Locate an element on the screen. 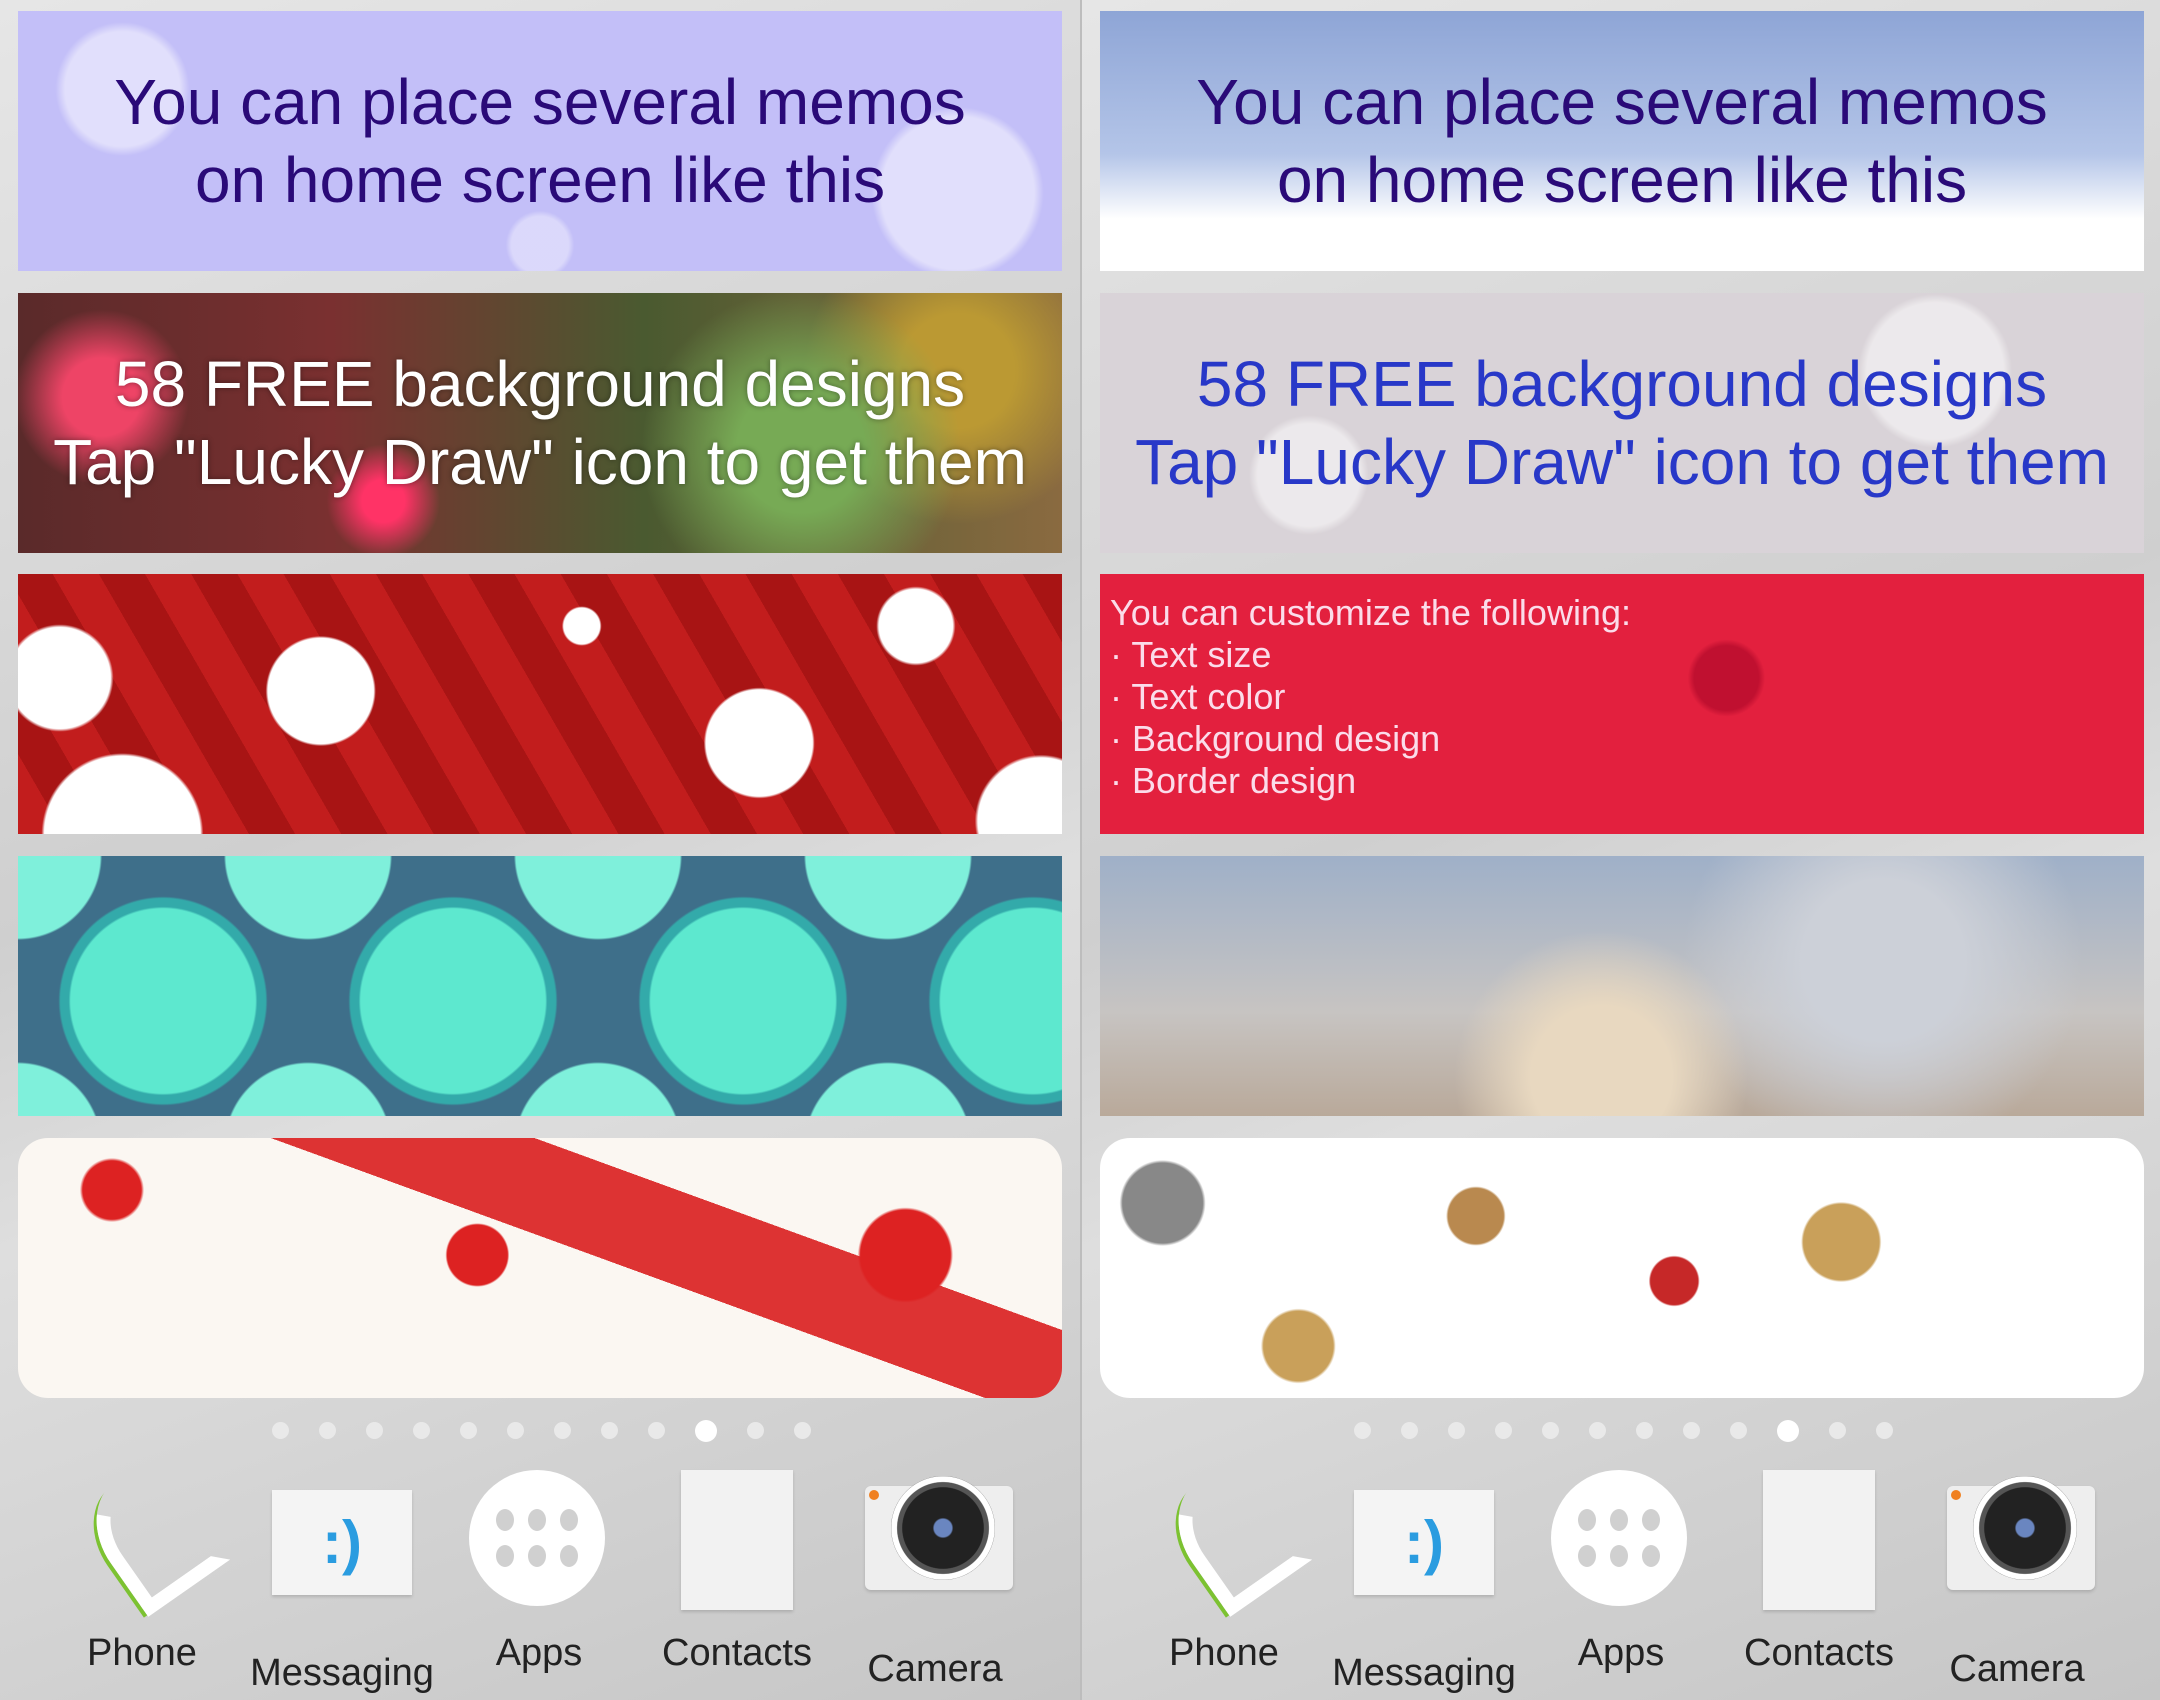 The height and width of the screenshot is (1700, 2160). memo-text-line: · Border design is located at coordinates (1233, 780).